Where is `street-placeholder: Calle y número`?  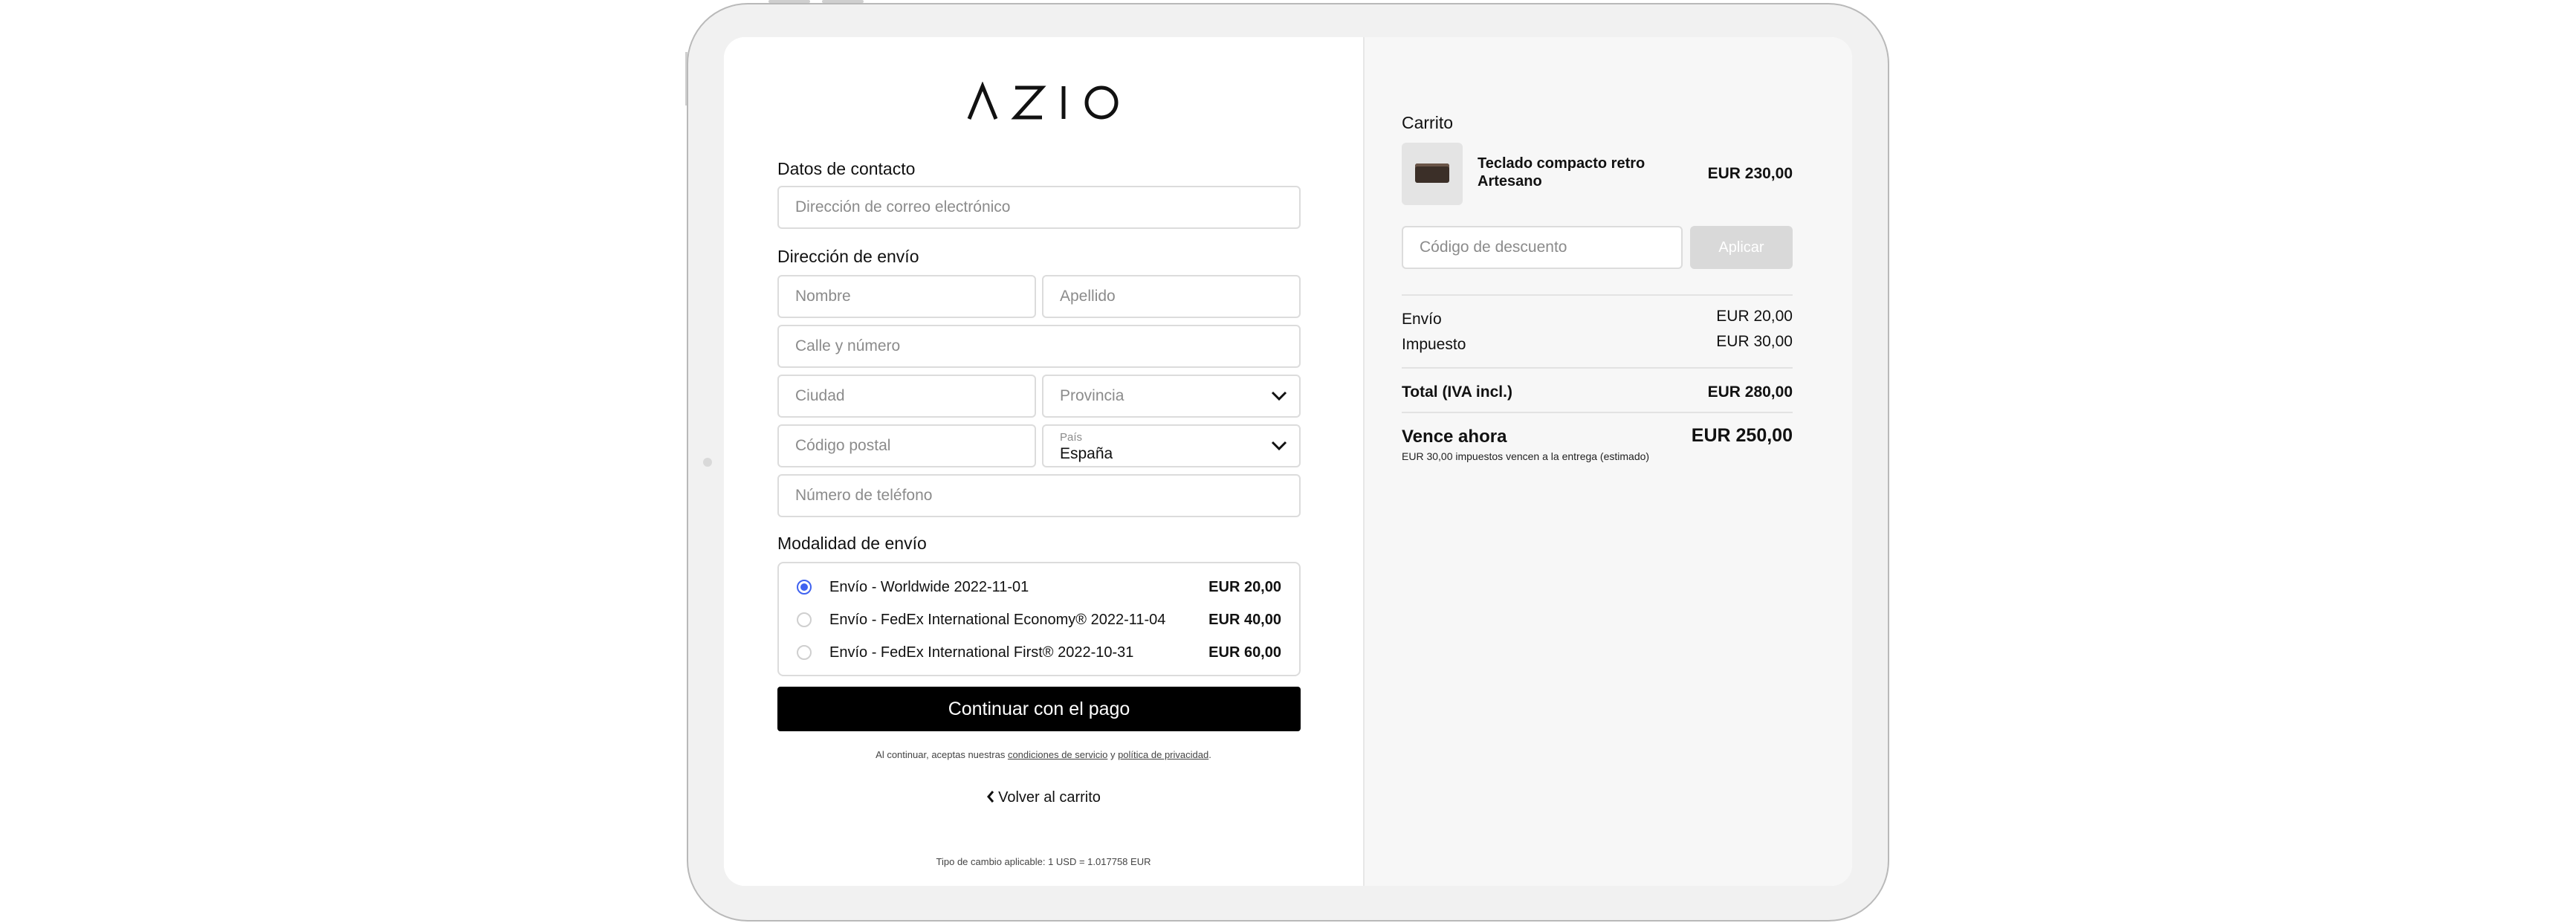 street-placeholder: Calle y número is located at coordinates (848, 345).